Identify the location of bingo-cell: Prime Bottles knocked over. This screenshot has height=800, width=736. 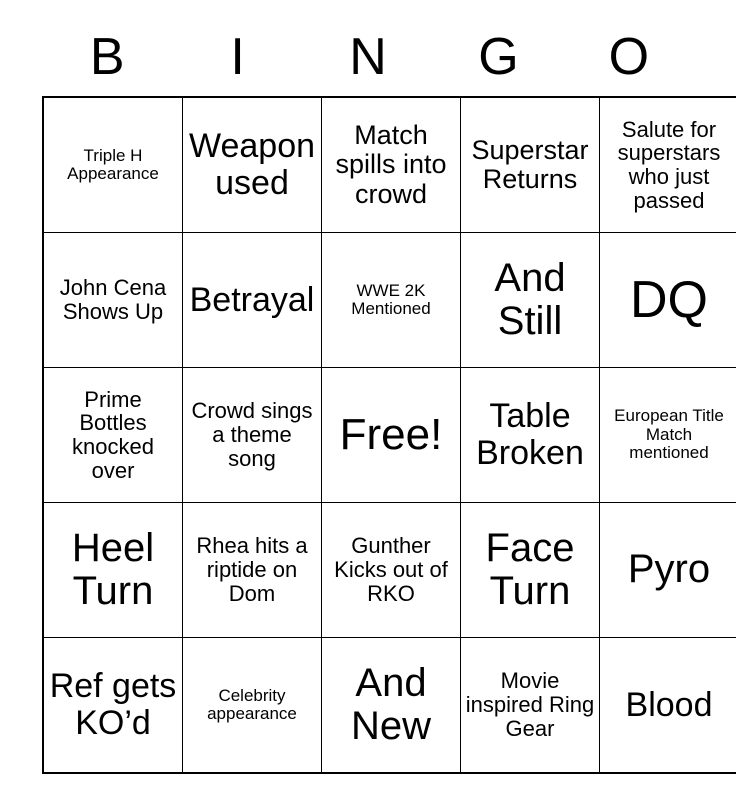
(112, 435).